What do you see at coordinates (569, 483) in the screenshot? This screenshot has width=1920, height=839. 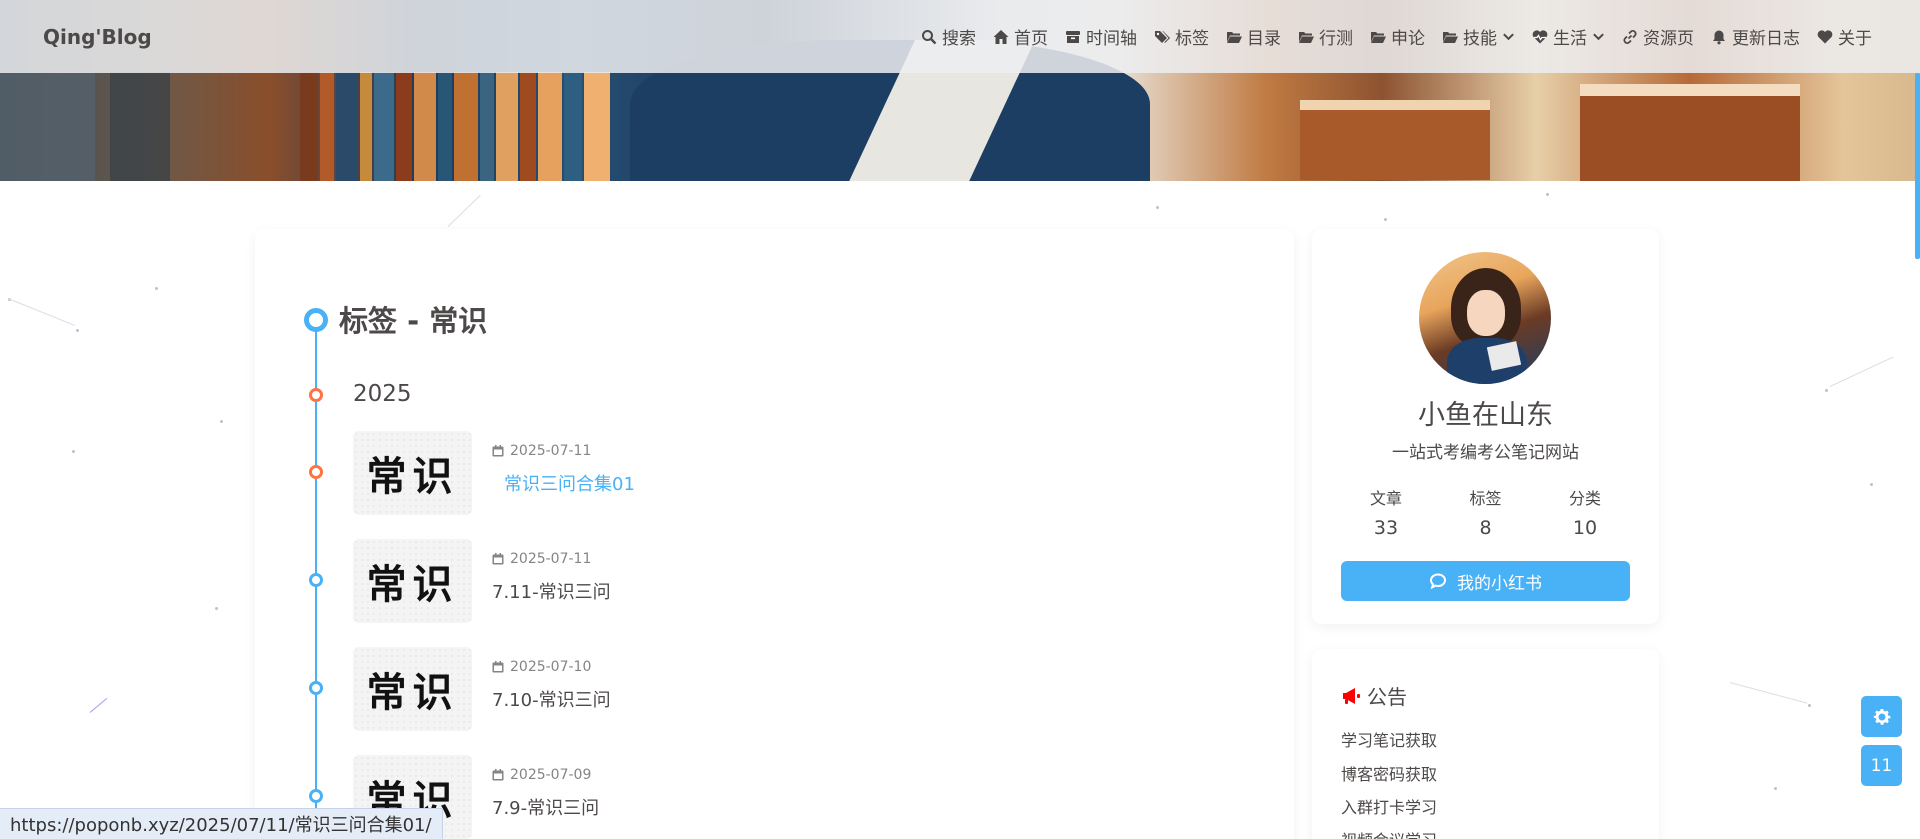 I see `post-title-link: 常识三问合集01` at bounding box center [569, 483].